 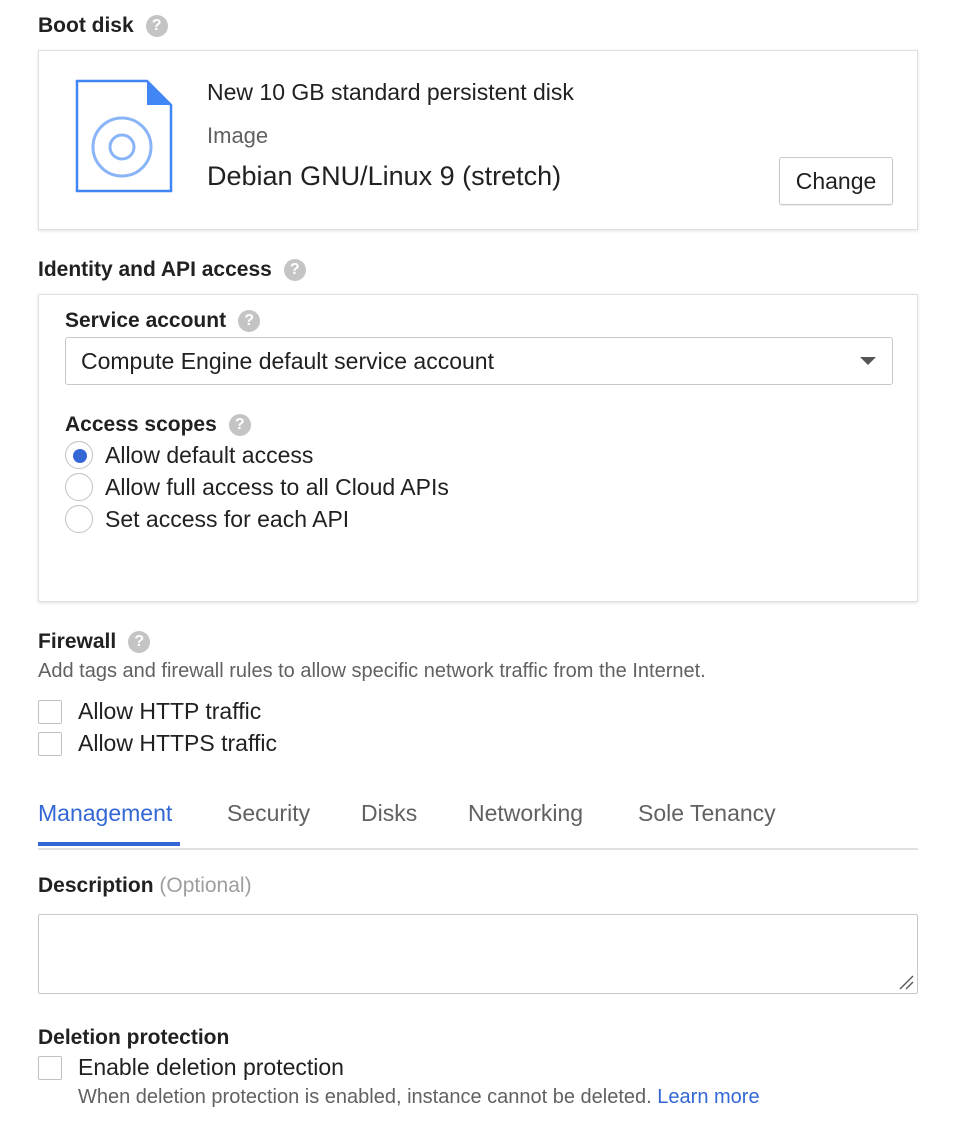 I want to click on allow-http-option: Allow HTTP traffic, so click(x=149, y=711).